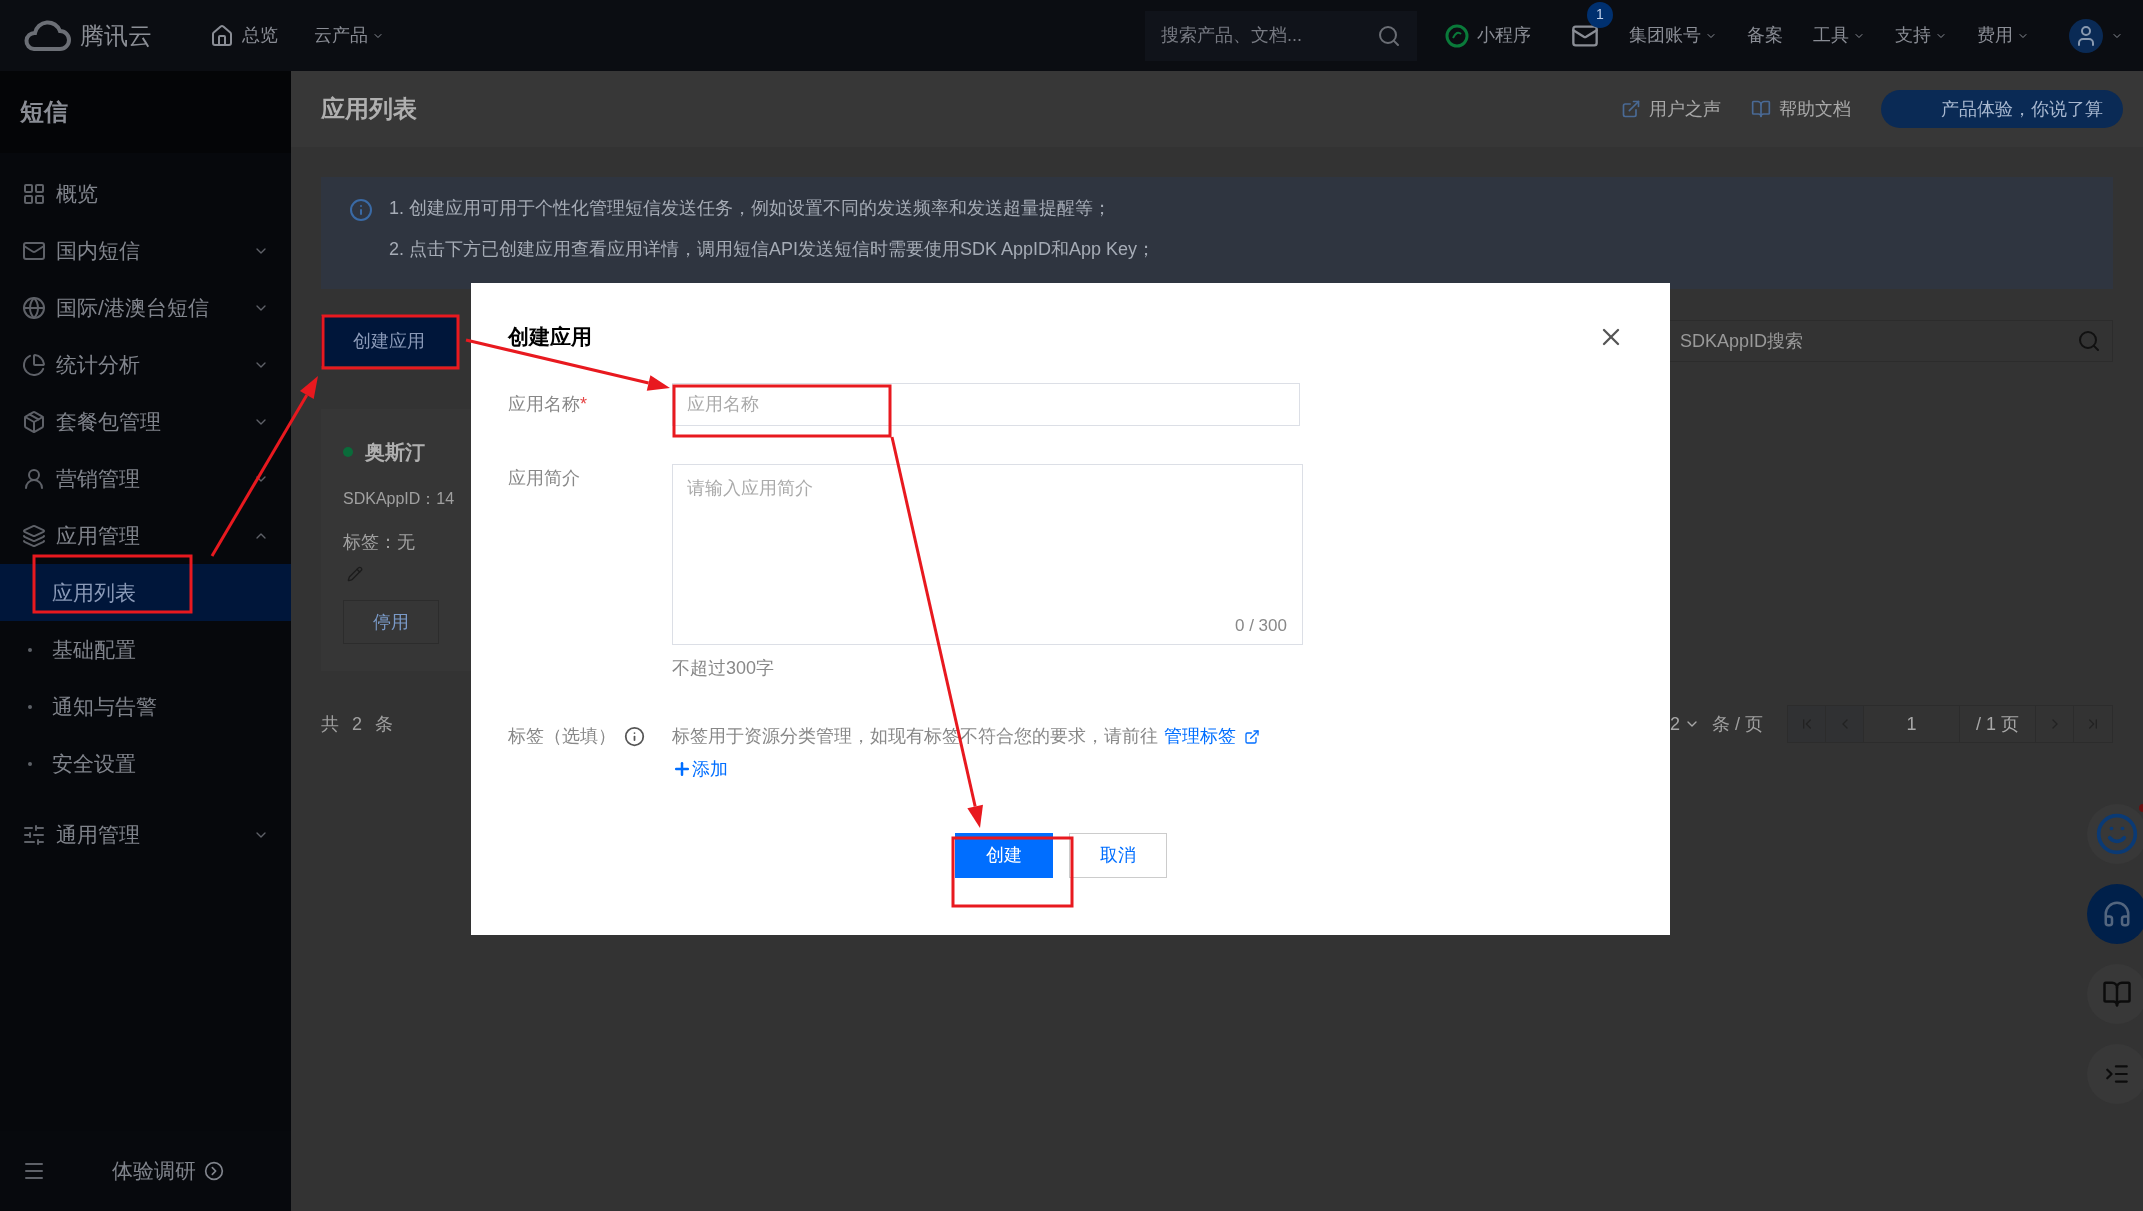 The image size is (2143, 1211). Describe the element at coordinates (145, 649) in the screenshot. I see `sidebar-subitem: 基础配置` at that location.